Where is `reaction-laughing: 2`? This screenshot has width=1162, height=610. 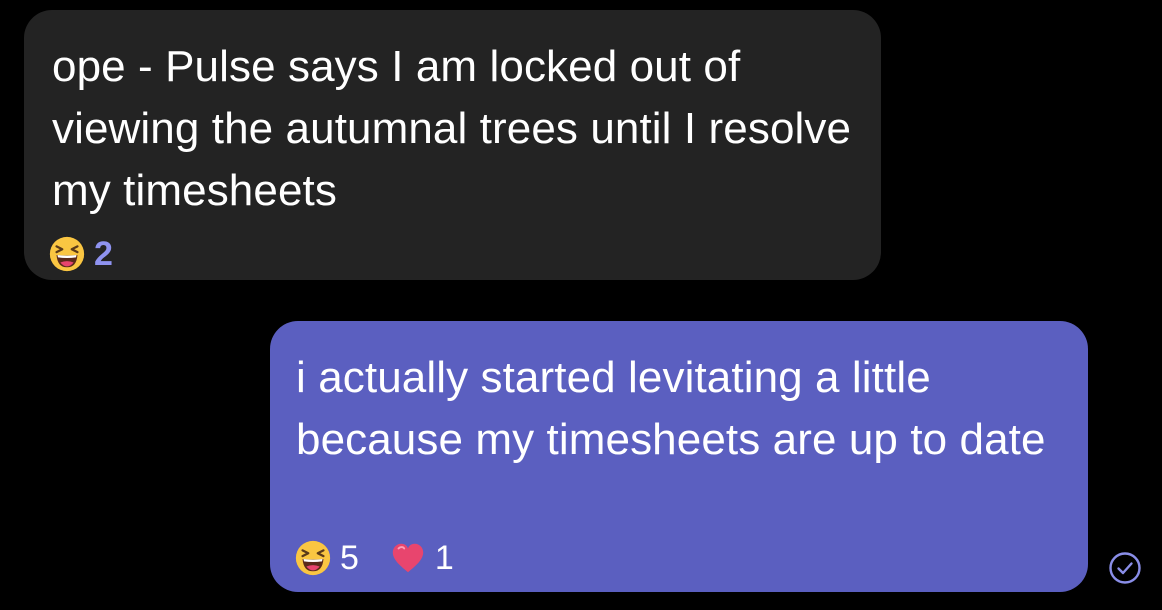 reaction-laughing: 2 is located at coordinates (80, 254).